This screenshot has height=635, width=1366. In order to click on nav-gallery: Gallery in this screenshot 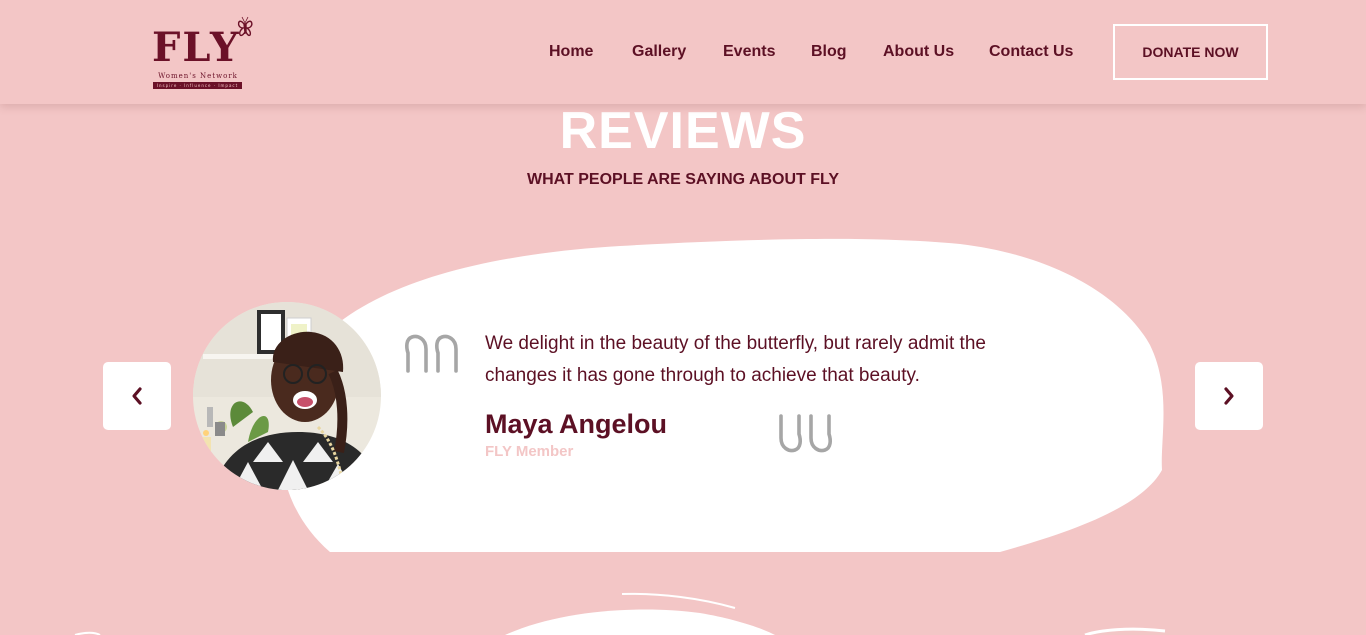, I will do `click(659, 52)`.